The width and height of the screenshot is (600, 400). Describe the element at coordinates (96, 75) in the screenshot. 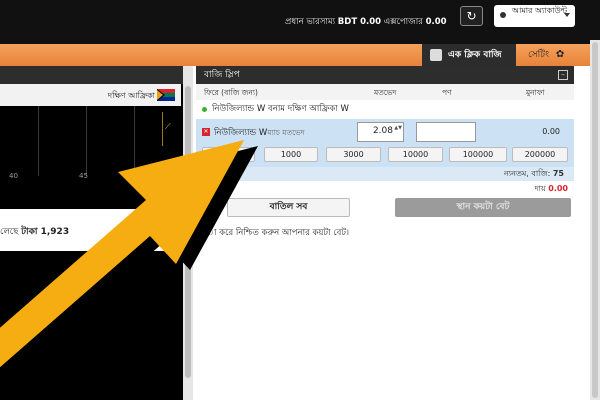

I see `market-panel-header` at that location.